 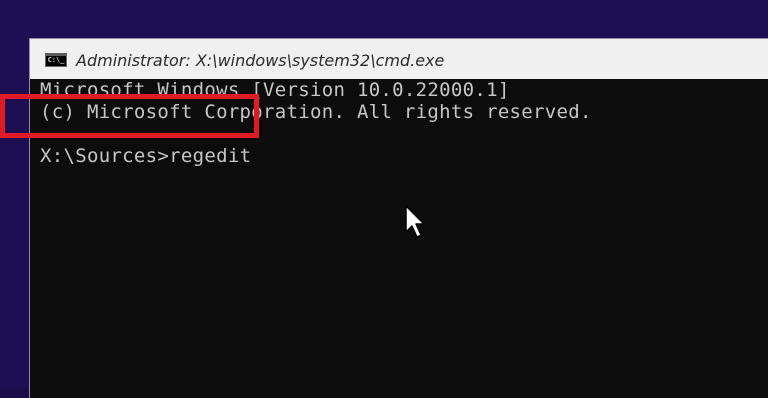 I want to click on cmd-icon: C:\_, so click(x=56, y=59).